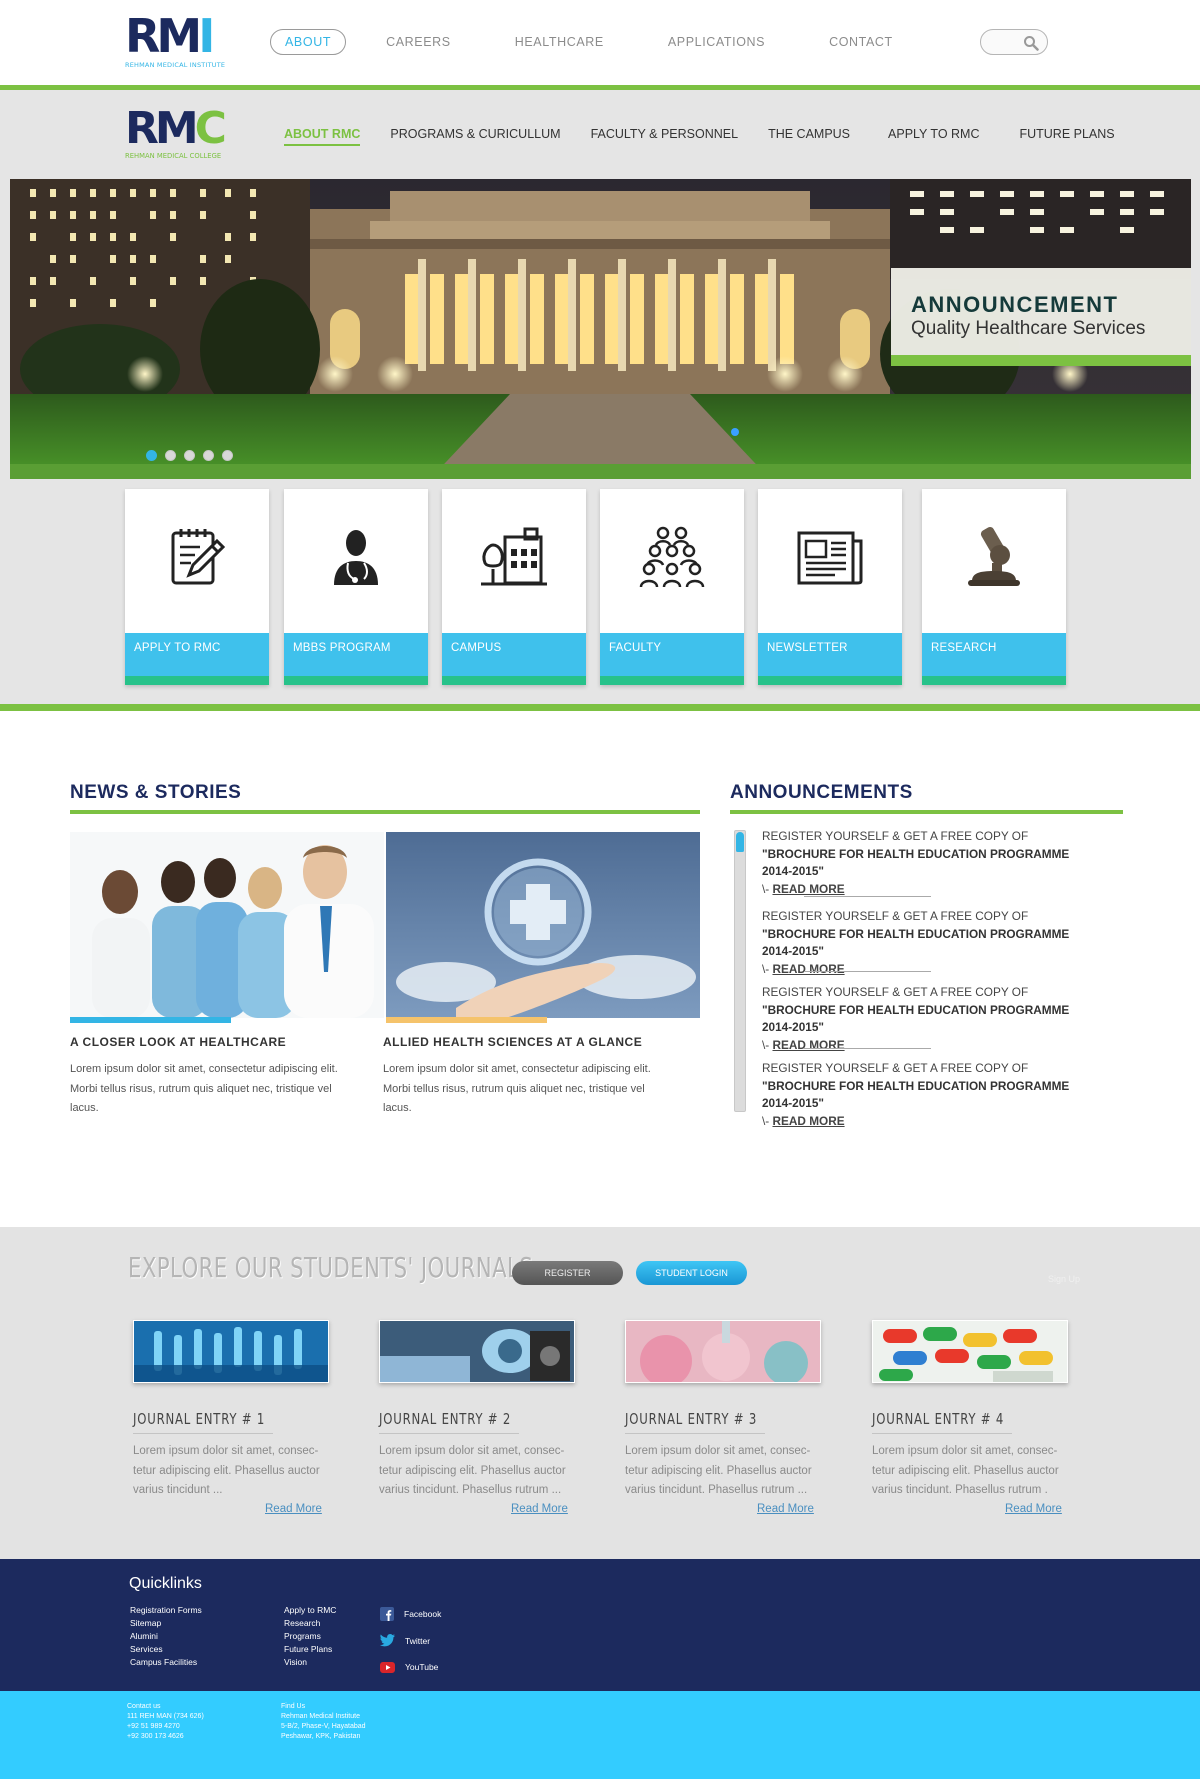 The height and width of the screenshot is (1779, 1200). Describe the element at coordinates (740, 971) in the screenshot. I see `announcements-scrollbar` at that location.